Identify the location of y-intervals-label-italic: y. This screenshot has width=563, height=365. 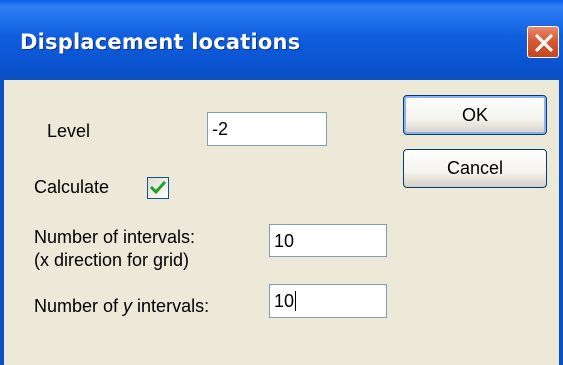
(128, 306).